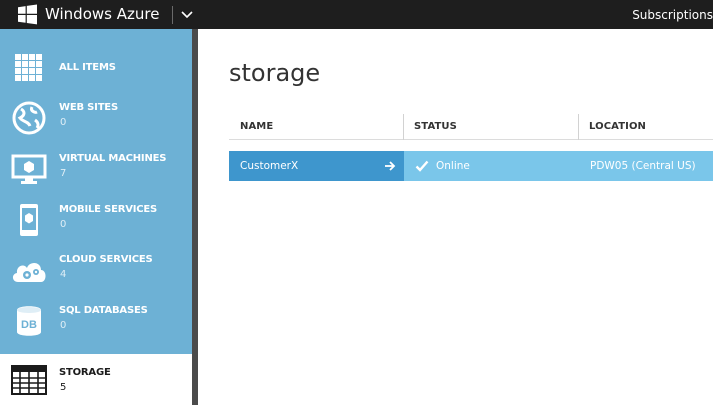 Image resolution: width=713 pixels, height=405 pixels. I want to click on sidebar-item-count: 7, so click(63, 173).